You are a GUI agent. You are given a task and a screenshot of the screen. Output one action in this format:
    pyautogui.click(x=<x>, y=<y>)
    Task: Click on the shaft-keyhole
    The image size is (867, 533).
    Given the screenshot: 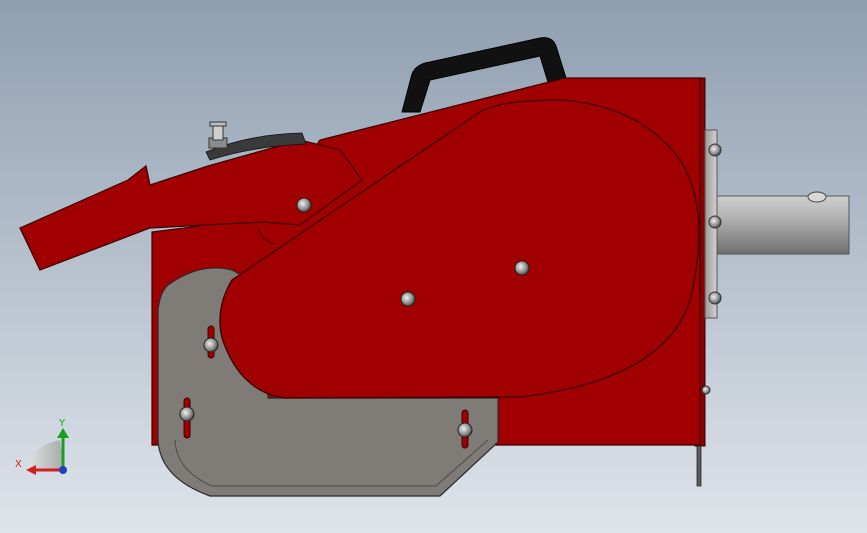 What is the action you would take?
    pyautogui.click(x=817, y=197)
    